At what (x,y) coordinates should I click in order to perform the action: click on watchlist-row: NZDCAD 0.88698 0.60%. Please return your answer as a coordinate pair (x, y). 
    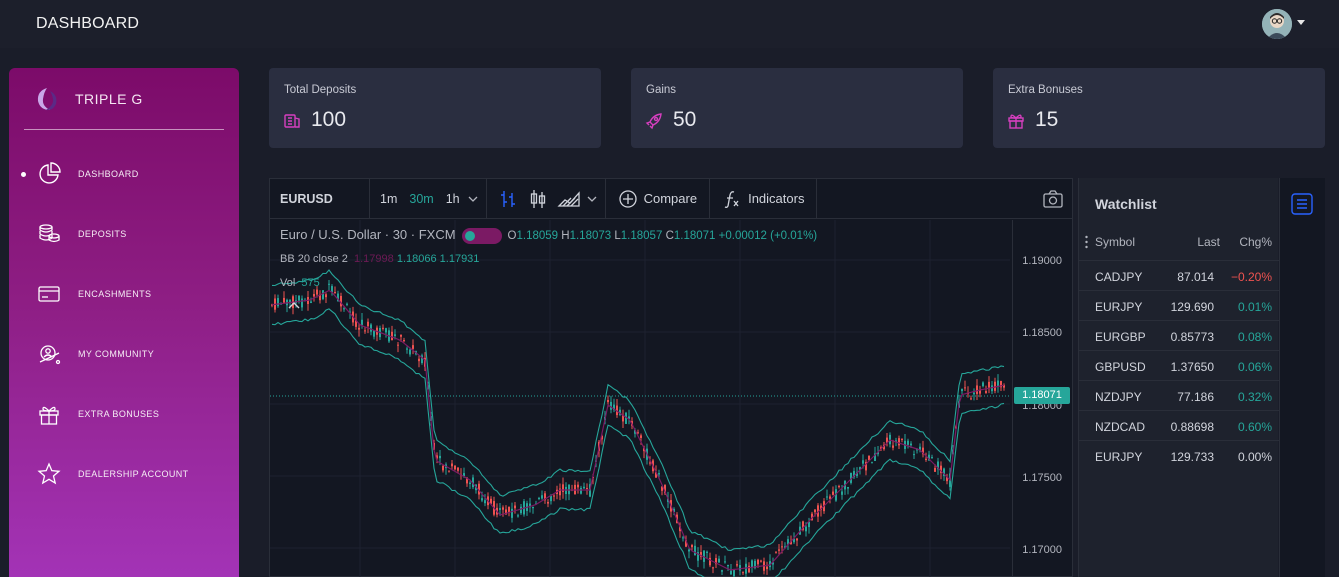
    Looking at the image, I should click on (1179, 425).